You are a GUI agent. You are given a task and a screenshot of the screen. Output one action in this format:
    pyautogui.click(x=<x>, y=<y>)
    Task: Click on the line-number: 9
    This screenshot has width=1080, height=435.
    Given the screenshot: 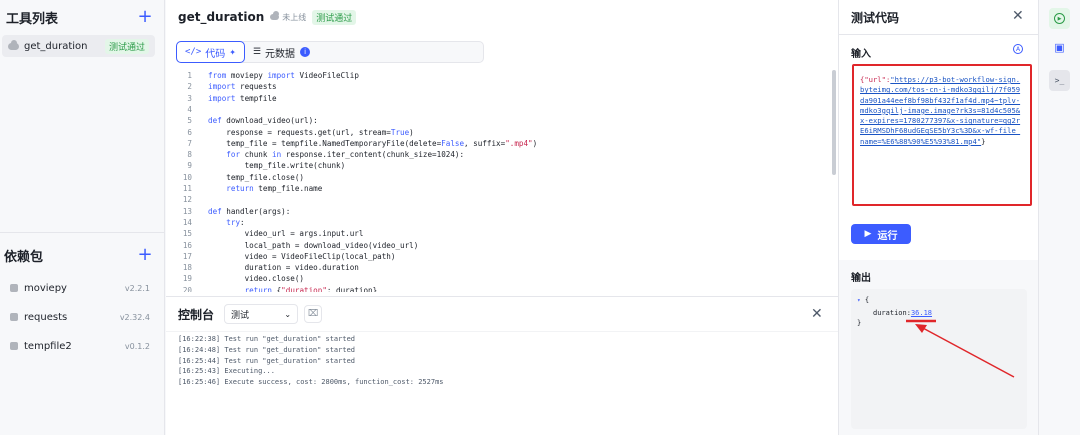 What is the action you would take?
    pyautogui.click(x=189, y=166)
    